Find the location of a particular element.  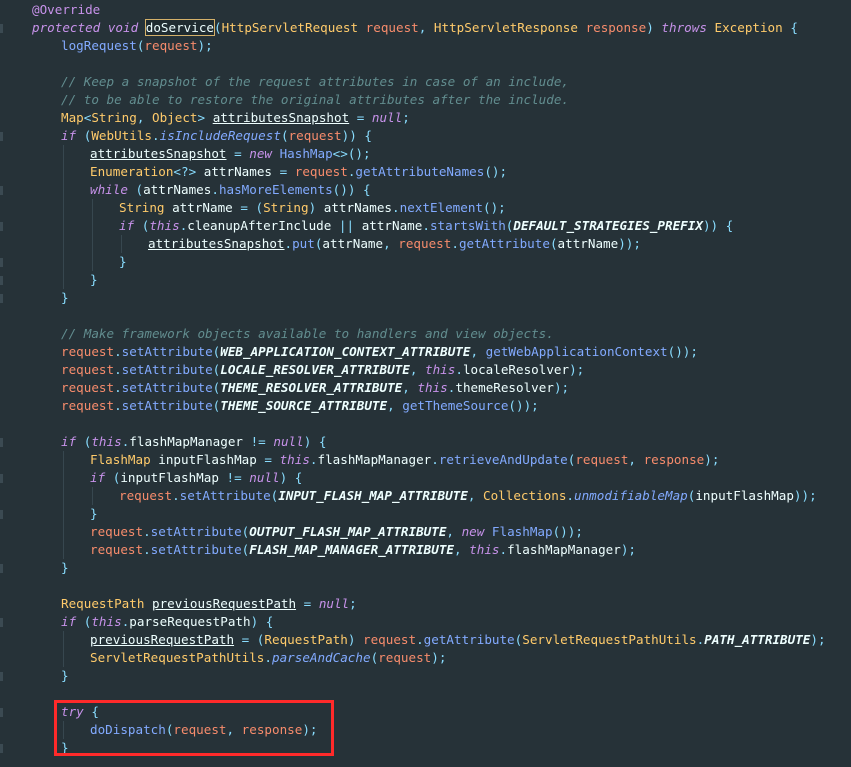

code-token: ()); is located at coordinates (682, 351).